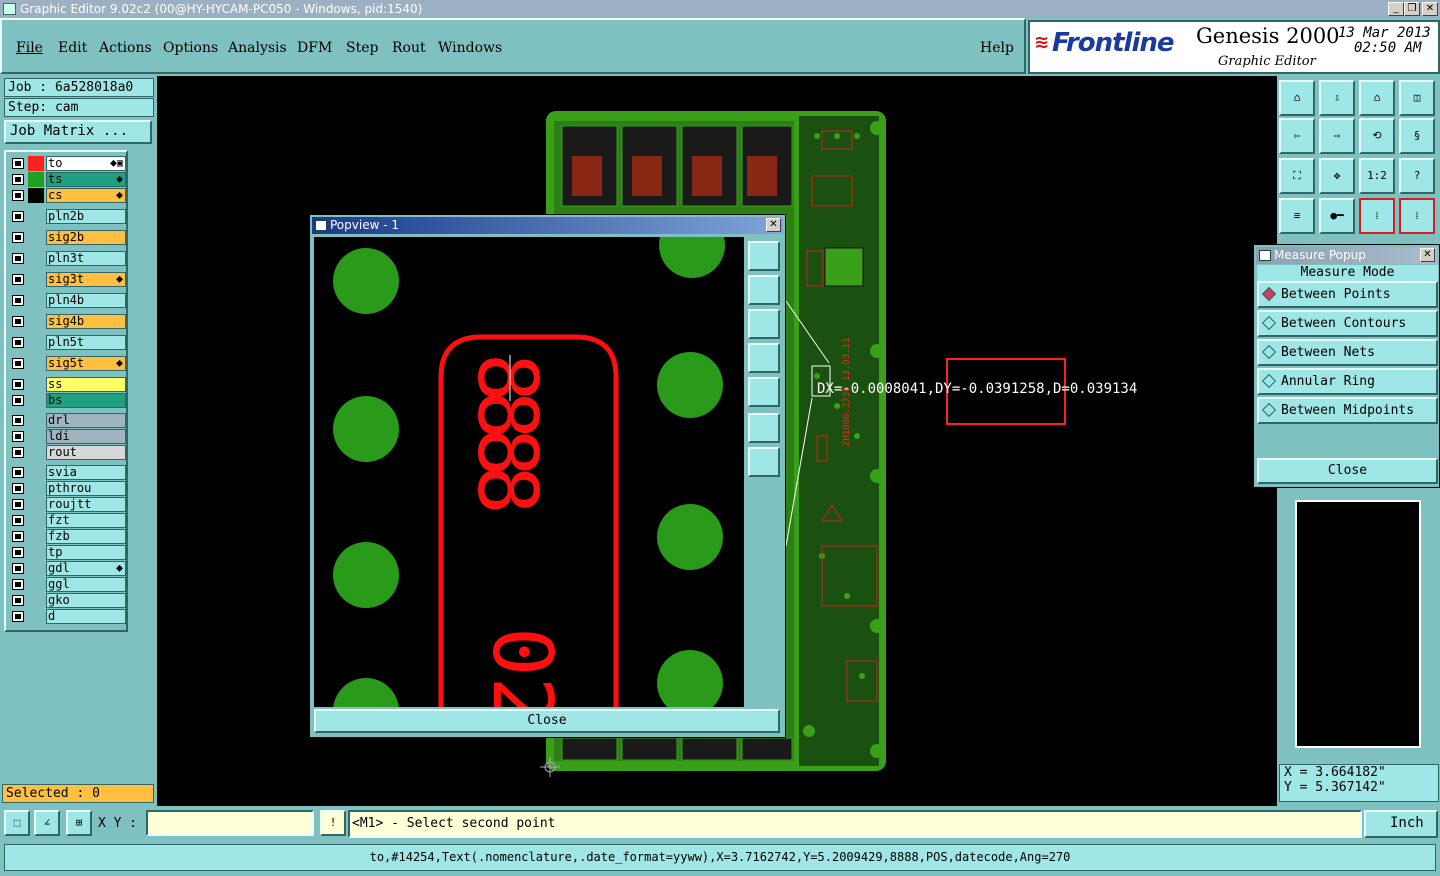  Describe the element at coordinates (1337, 176) in the screenshot. I see `zoom-extents-icon: ✥` at that location.